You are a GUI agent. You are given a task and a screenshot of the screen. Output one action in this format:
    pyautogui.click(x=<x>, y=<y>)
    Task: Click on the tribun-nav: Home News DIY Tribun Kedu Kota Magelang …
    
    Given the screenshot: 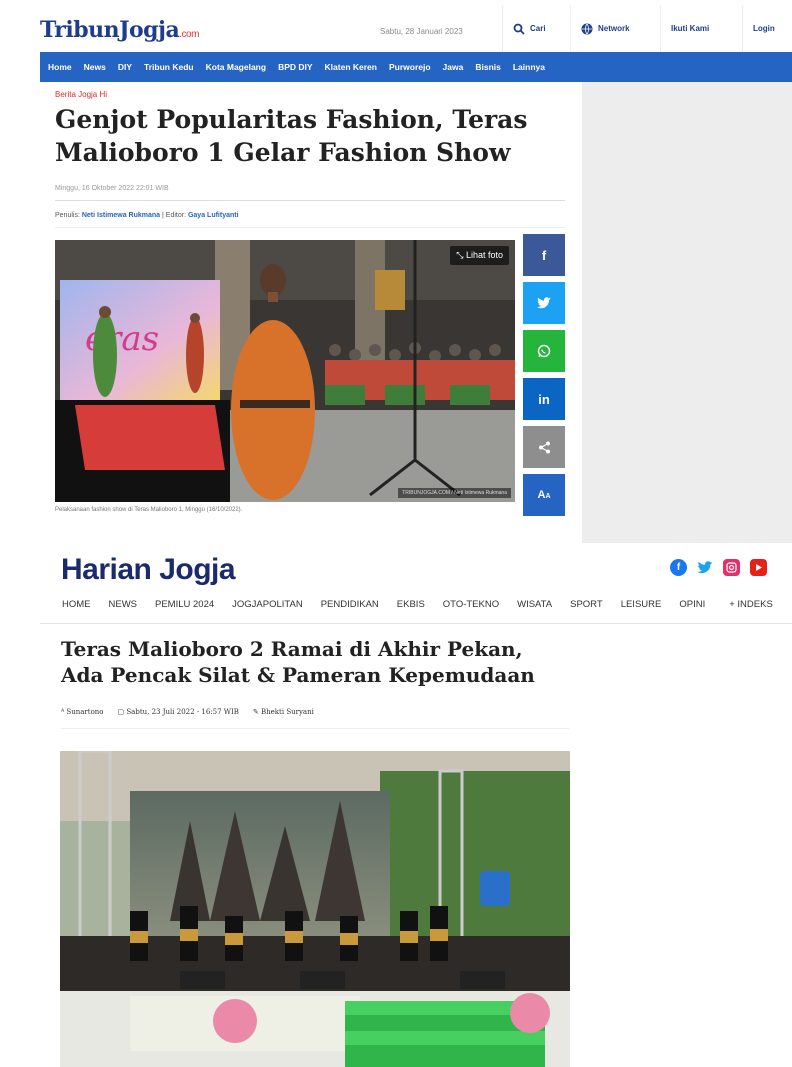 What is the action you would take?
    pyautogui.click(x=416, y=67)
    